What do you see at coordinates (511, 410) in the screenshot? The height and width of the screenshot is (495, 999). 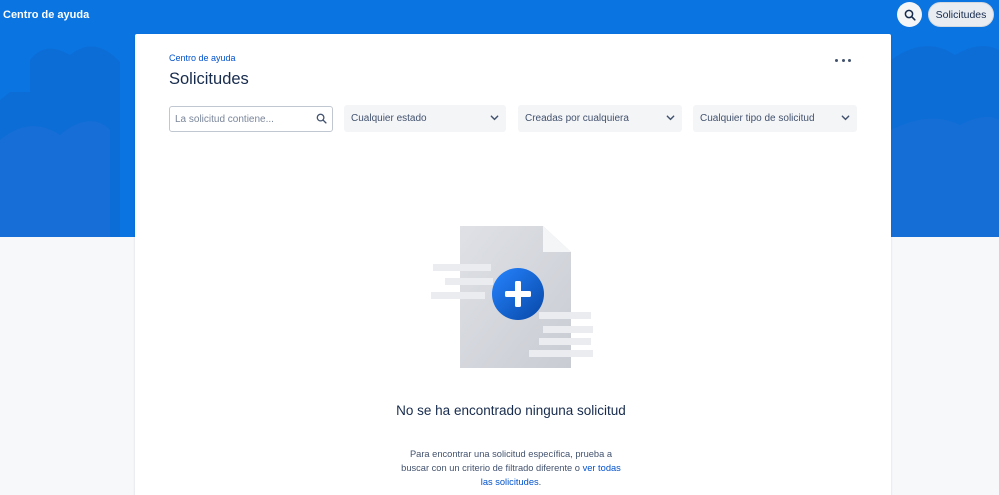 I see `empty-state-title: No se ha encontrado ninguna solicitud` at bounding box center [511, 410].